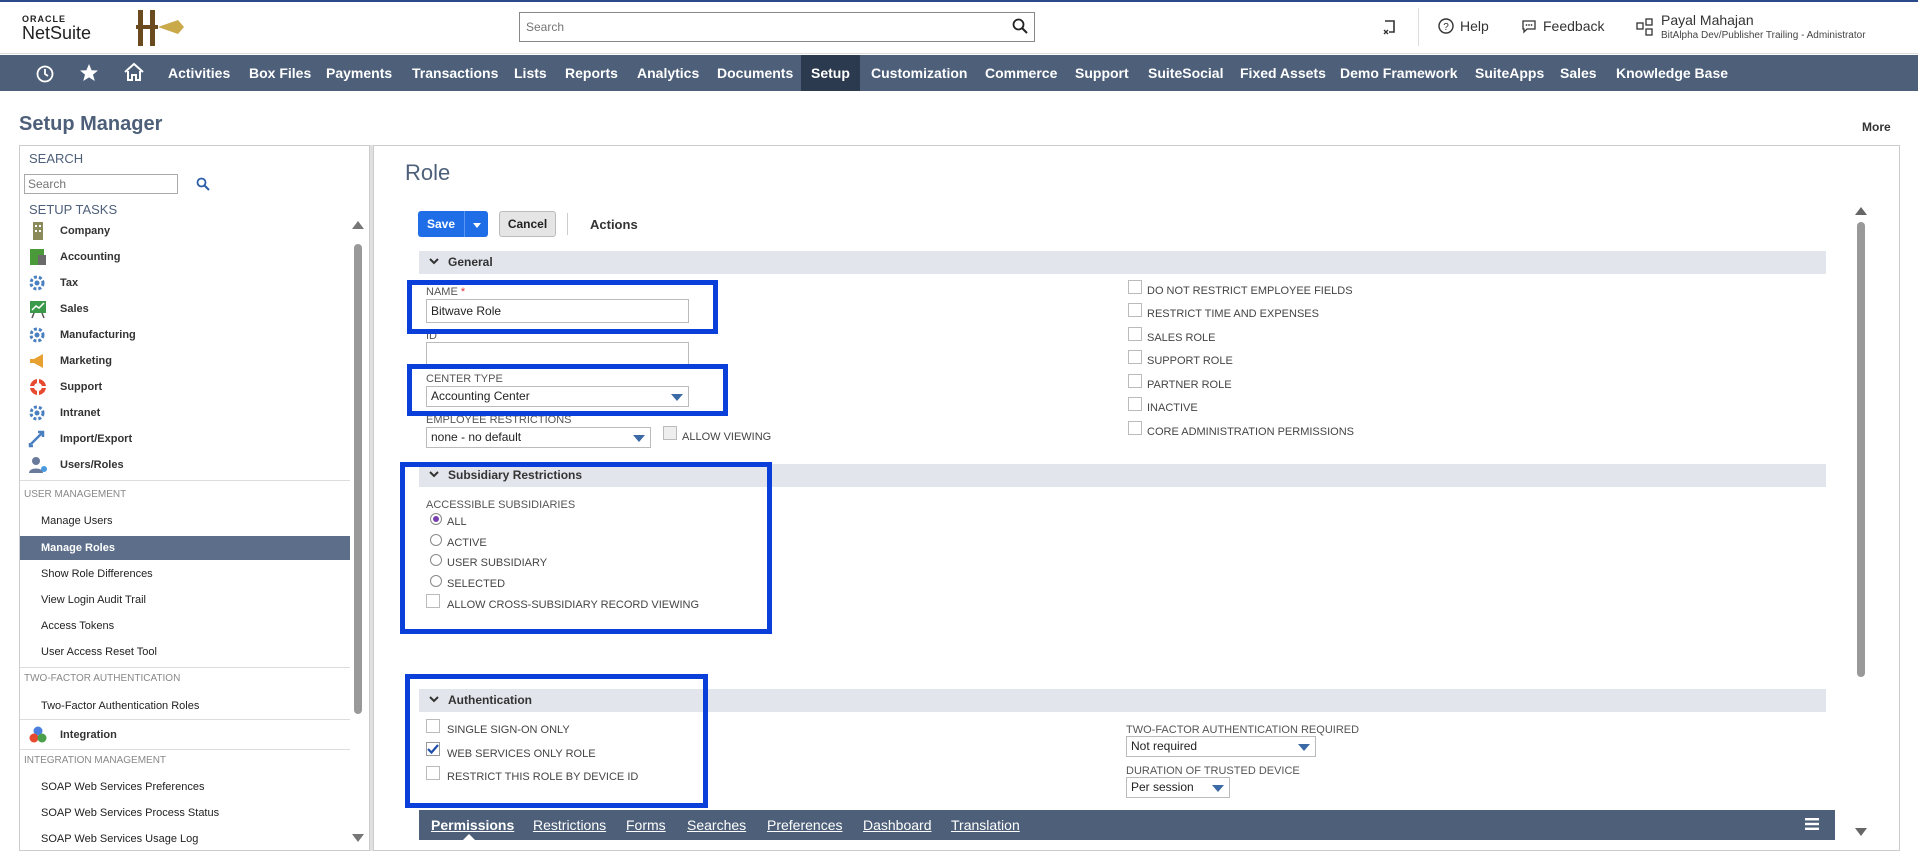  I want to click on do-not-restrict-employee-fields-checkbox, so click(1135, 287).